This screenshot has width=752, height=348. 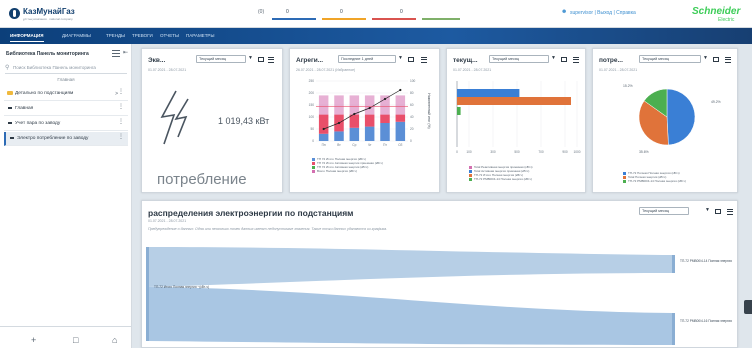 I want to click on user-links: supervisor | Выход | Справка, so click(x=603, y=13).